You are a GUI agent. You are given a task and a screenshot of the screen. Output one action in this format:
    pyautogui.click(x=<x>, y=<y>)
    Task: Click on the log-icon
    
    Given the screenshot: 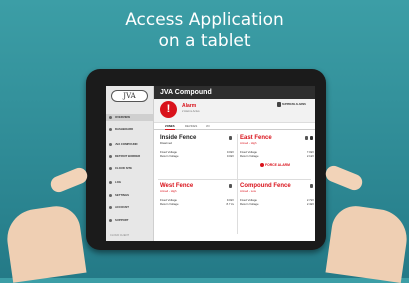 What is the action you would take?
    pyautogui.click(x=110, y=182)
    